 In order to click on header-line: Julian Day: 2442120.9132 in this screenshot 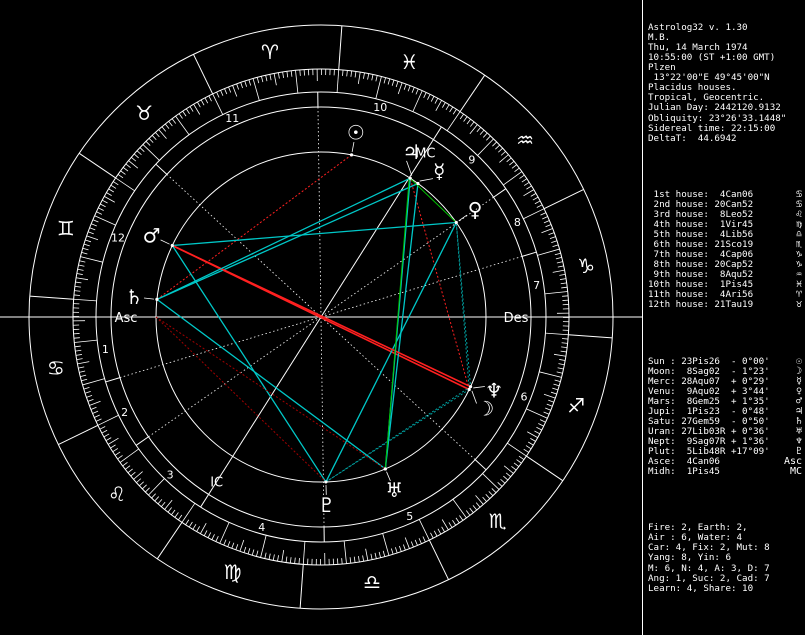, I will do `click(714, 108)`.